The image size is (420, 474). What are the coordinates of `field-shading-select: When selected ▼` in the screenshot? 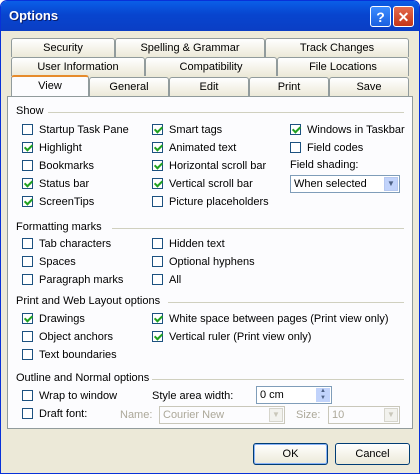 It's located at (345, 184).